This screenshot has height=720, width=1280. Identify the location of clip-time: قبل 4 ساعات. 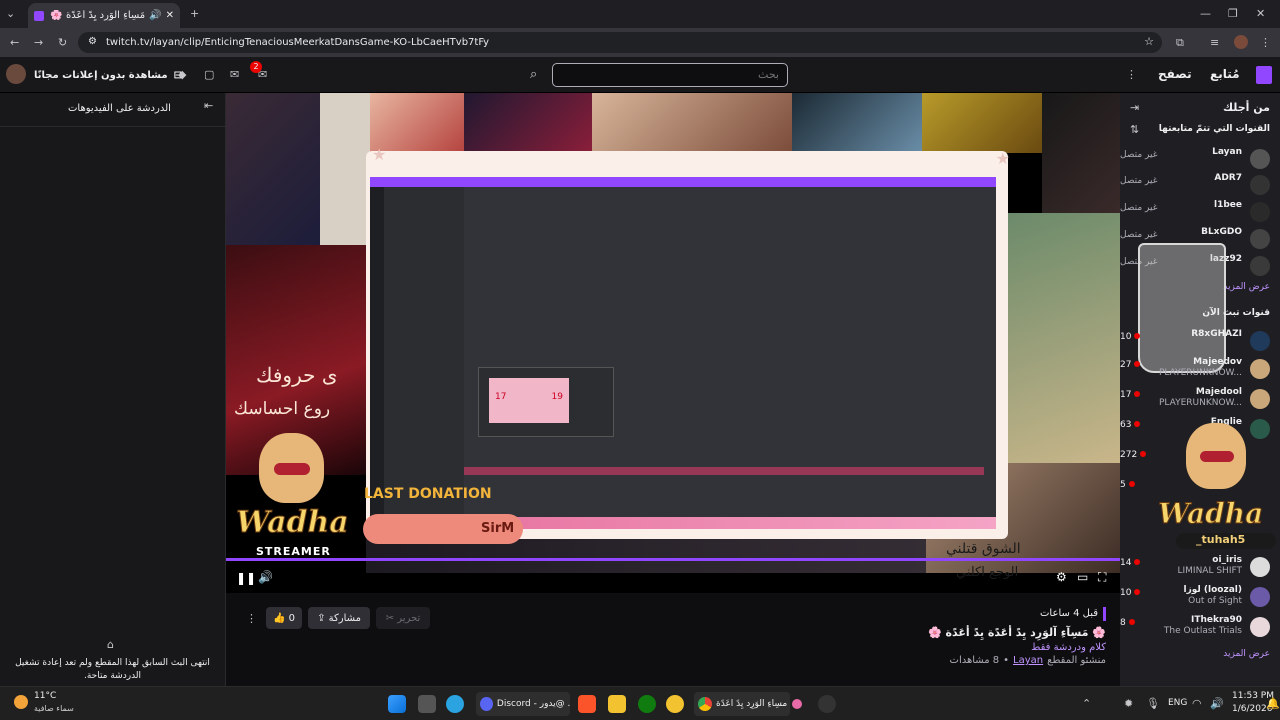
(1069, 613).